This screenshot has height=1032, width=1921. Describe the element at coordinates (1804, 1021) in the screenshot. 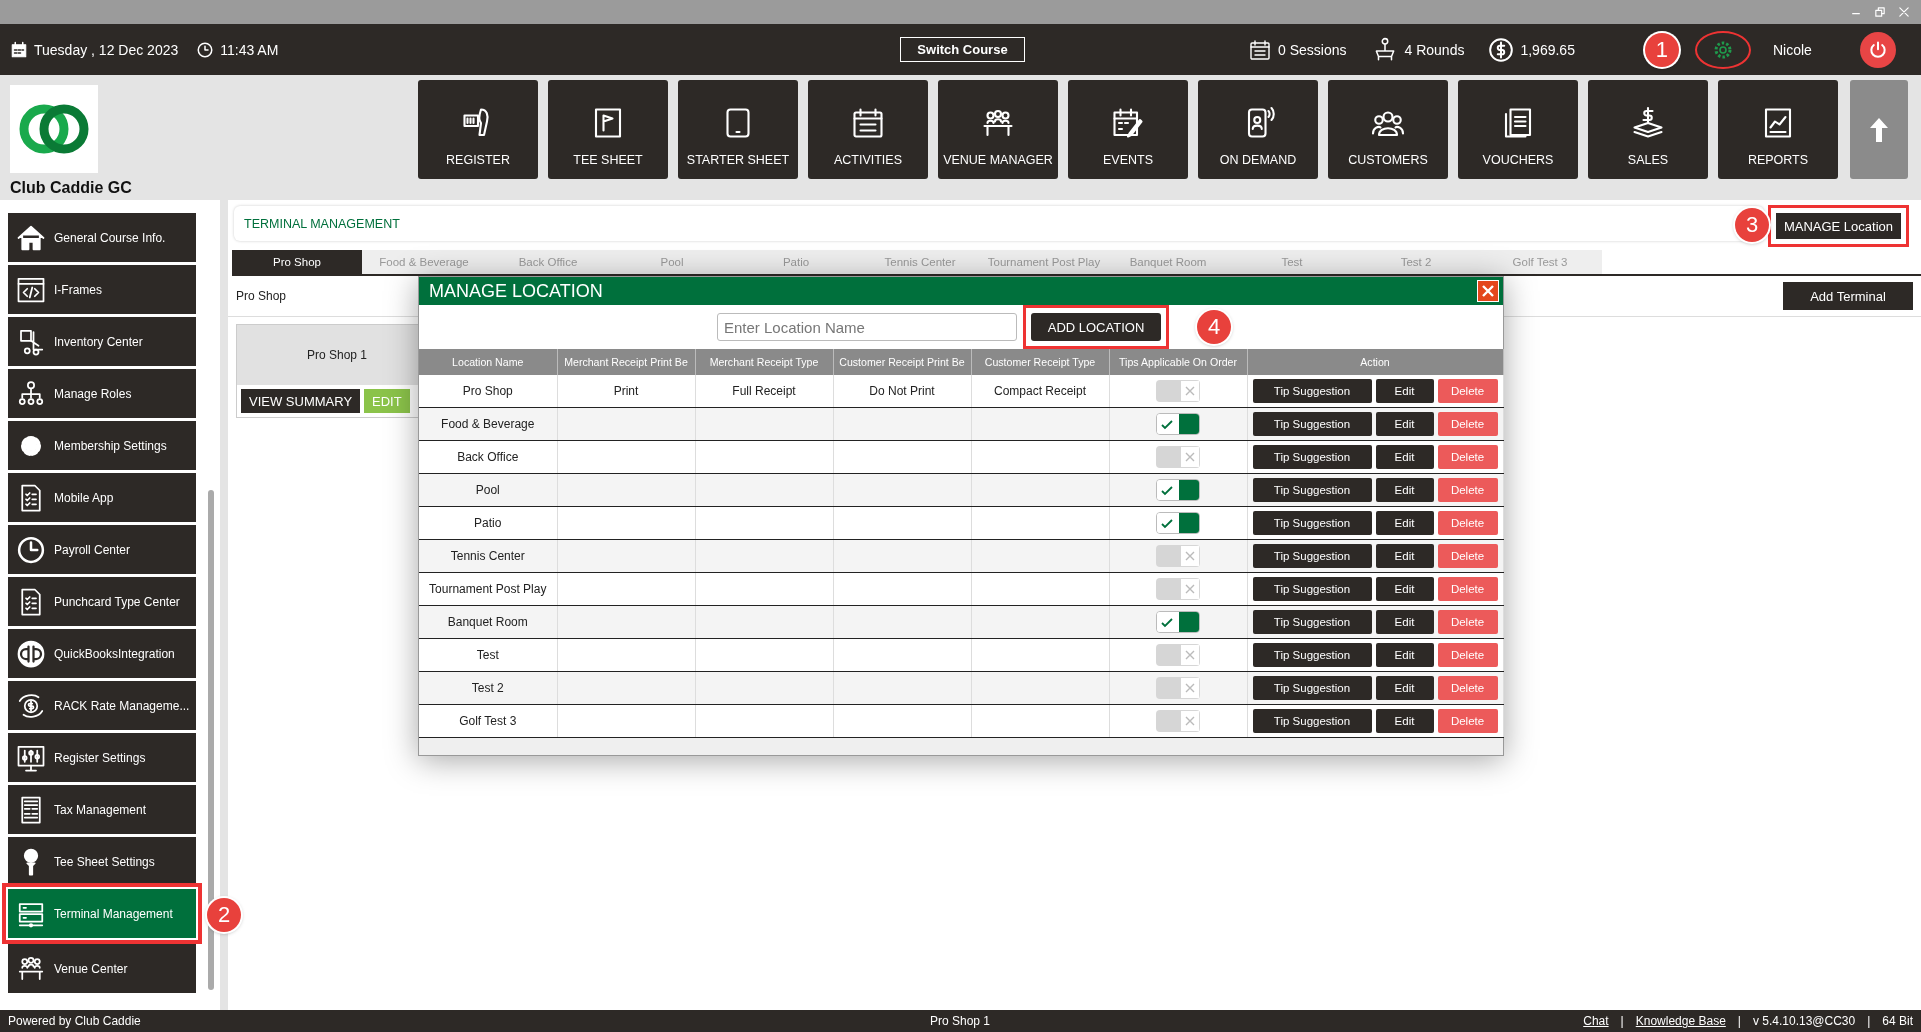

I see `version-text: v 5.4.10.13@CC30` at that location.